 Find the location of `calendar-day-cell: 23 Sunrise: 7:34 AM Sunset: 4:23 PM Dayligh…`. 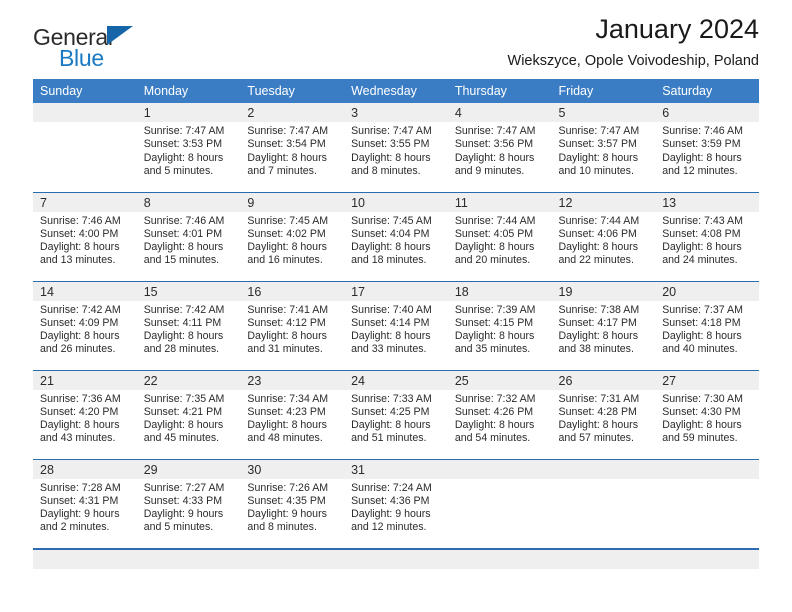

calendar-day-cell: 23 Sunrise: 7:34 AM Sunset: 4:23 PM Dayligh… is located at coordinates (292, 414).